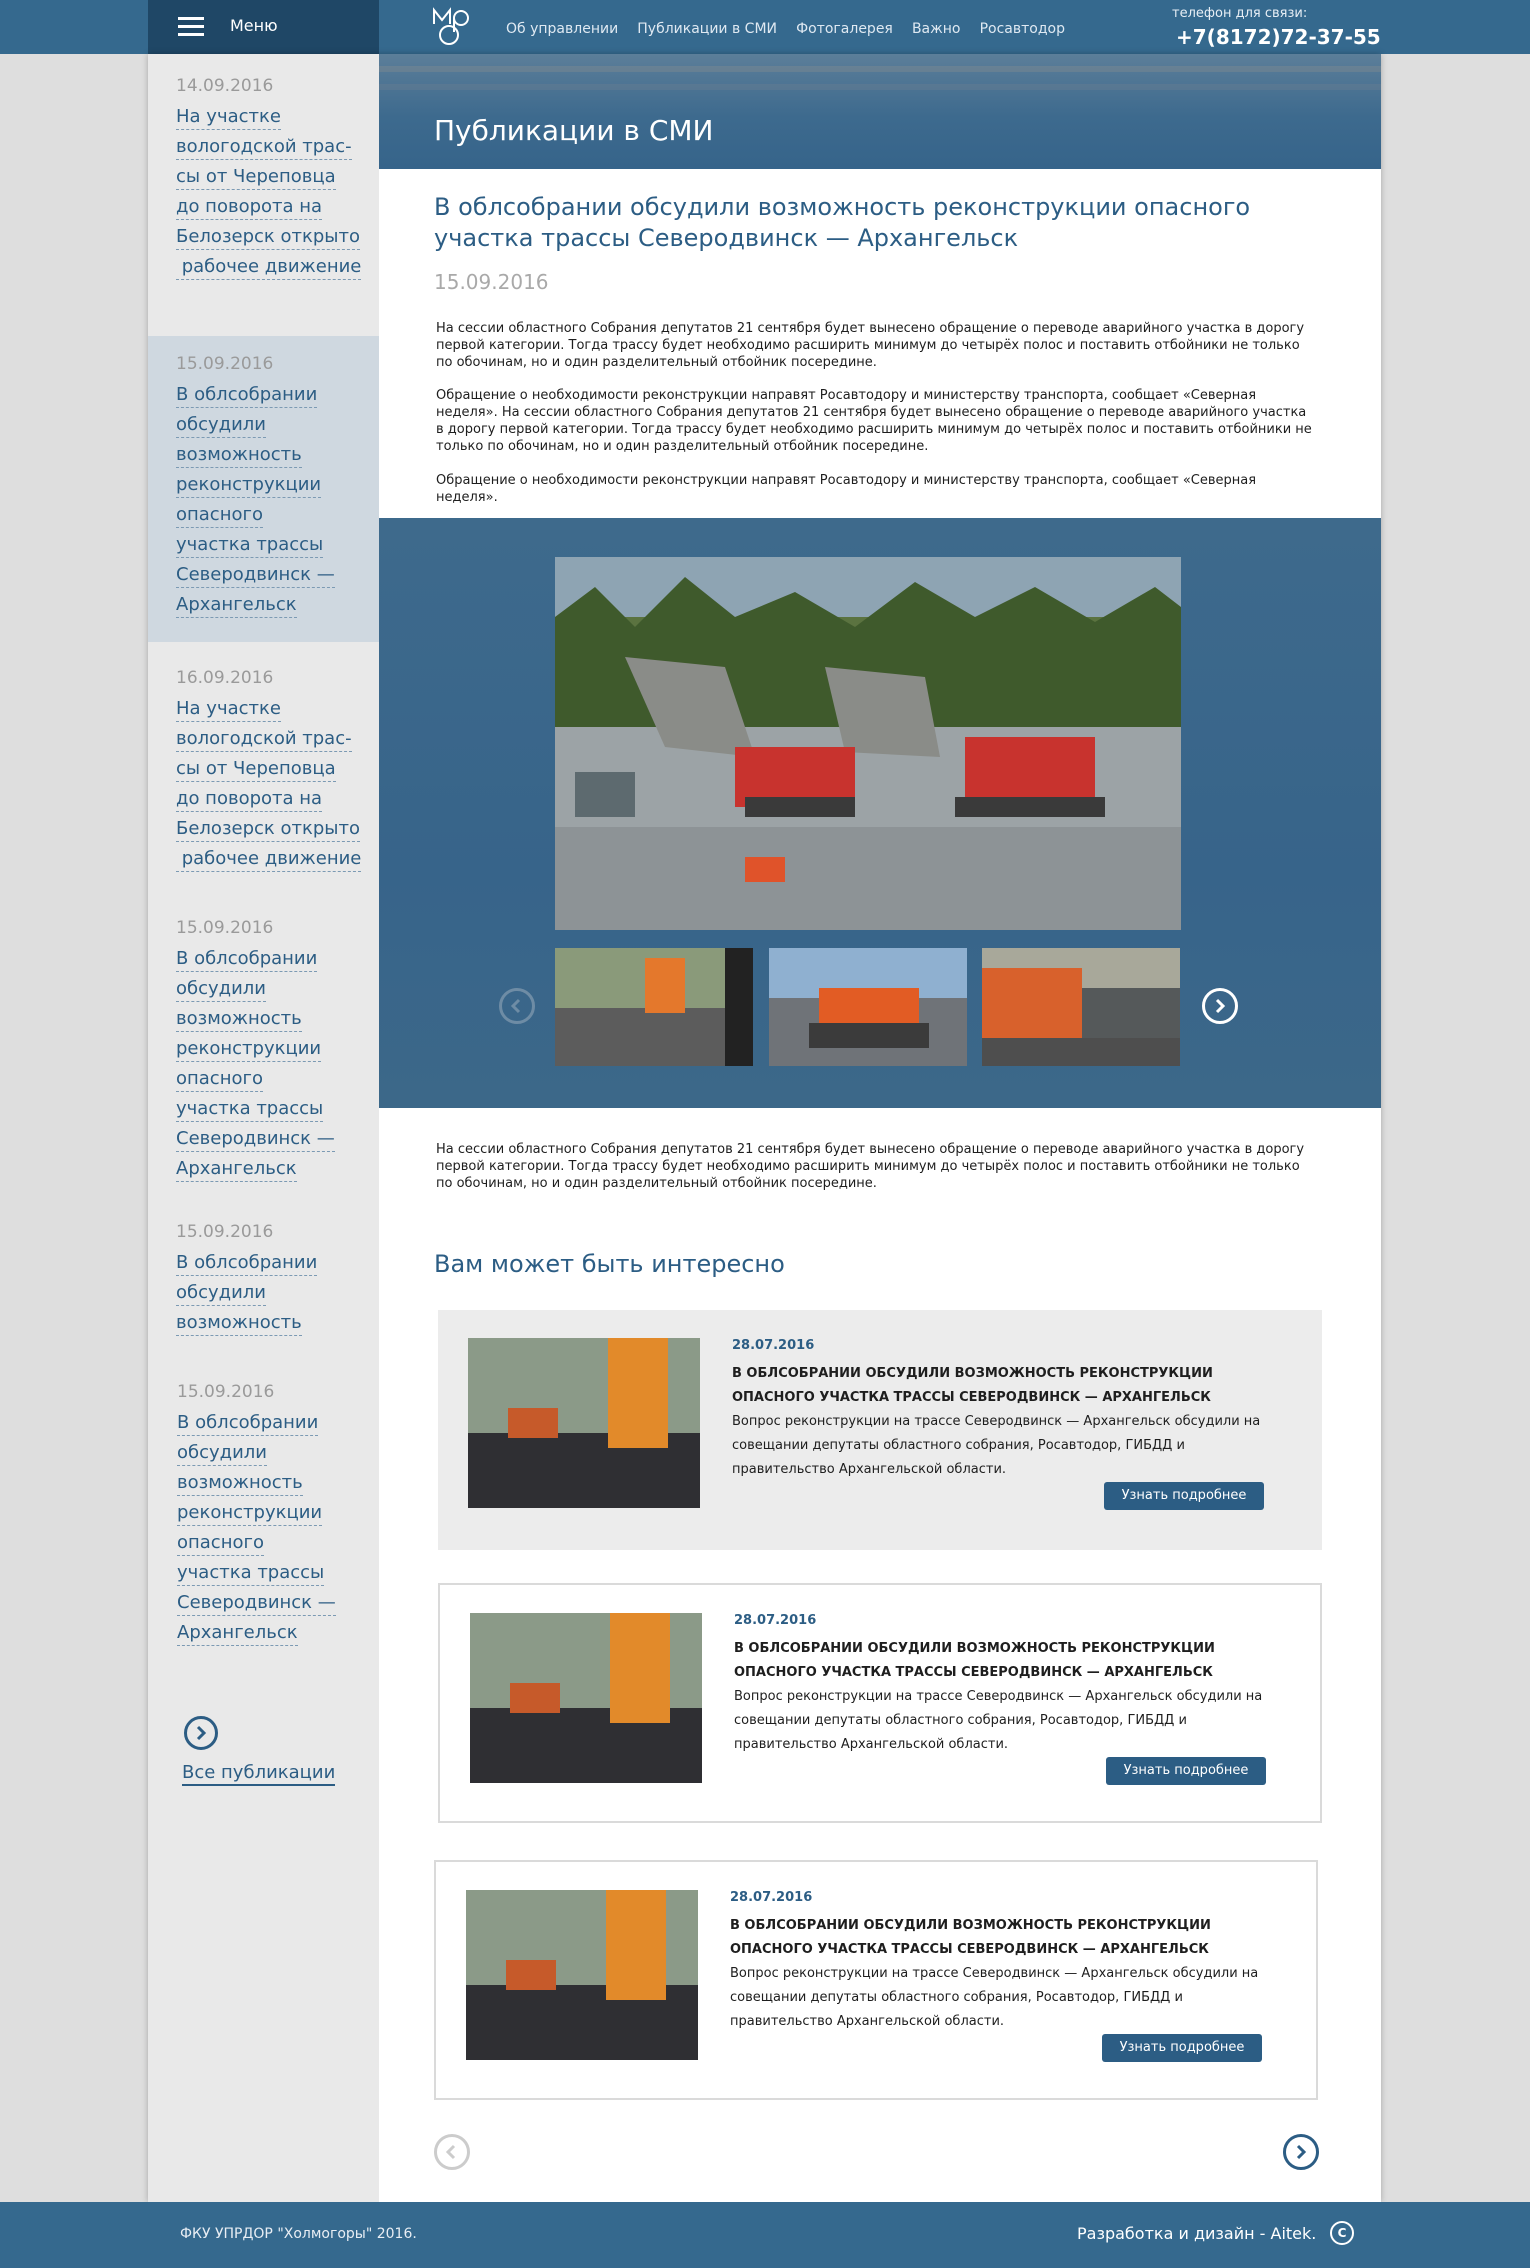 This screenshot has width=1530, height=2268. I want to click on sidebar-item-line: до поворота на, so click(249, 800).